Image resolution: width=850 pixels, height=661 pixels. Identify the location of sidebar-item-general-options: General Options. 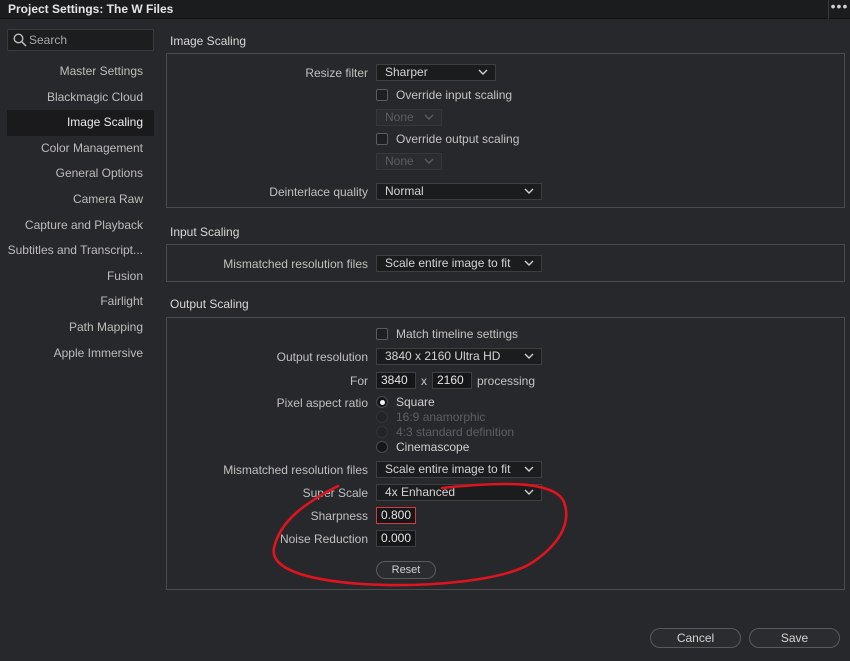
(80, 174).